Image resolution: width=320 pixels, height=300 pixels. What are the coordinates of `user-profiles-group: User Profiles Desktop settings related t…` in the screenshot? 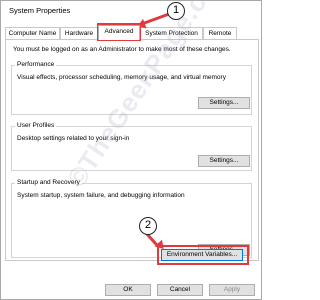 It's located at (131, 146).